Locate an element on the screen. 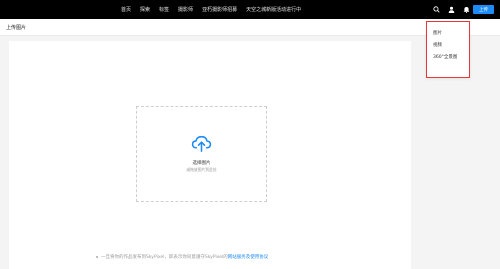 This screenshot has height=269, width=500. nav-icons is located at coordinates (451, 9).